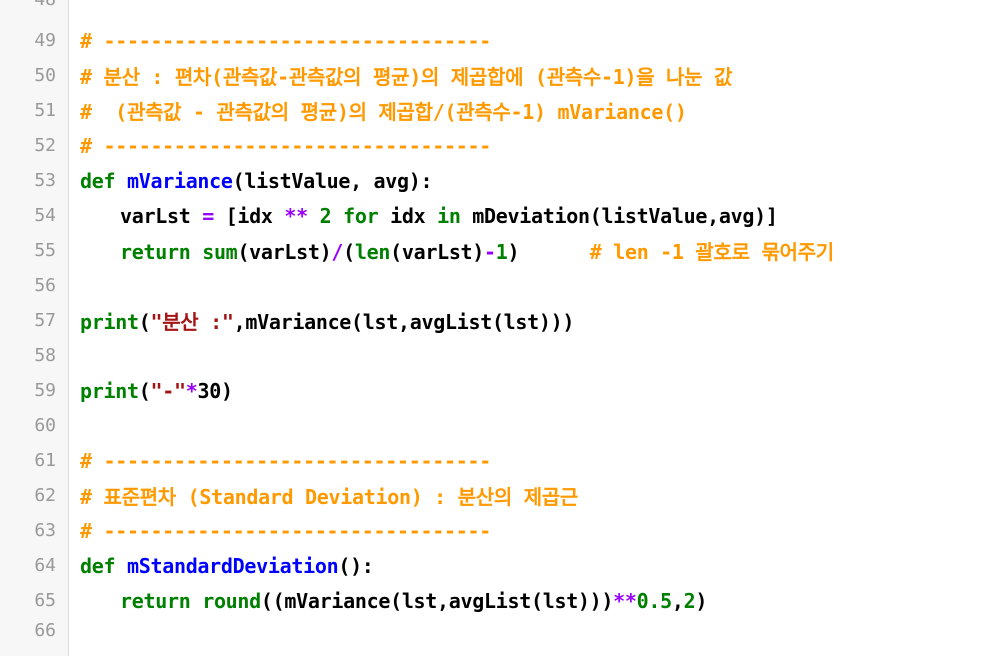 The image size is (1007, 656). Describe the element at coordinates (45, 425) in the screenshot. I see `line-number: 60` at that location.